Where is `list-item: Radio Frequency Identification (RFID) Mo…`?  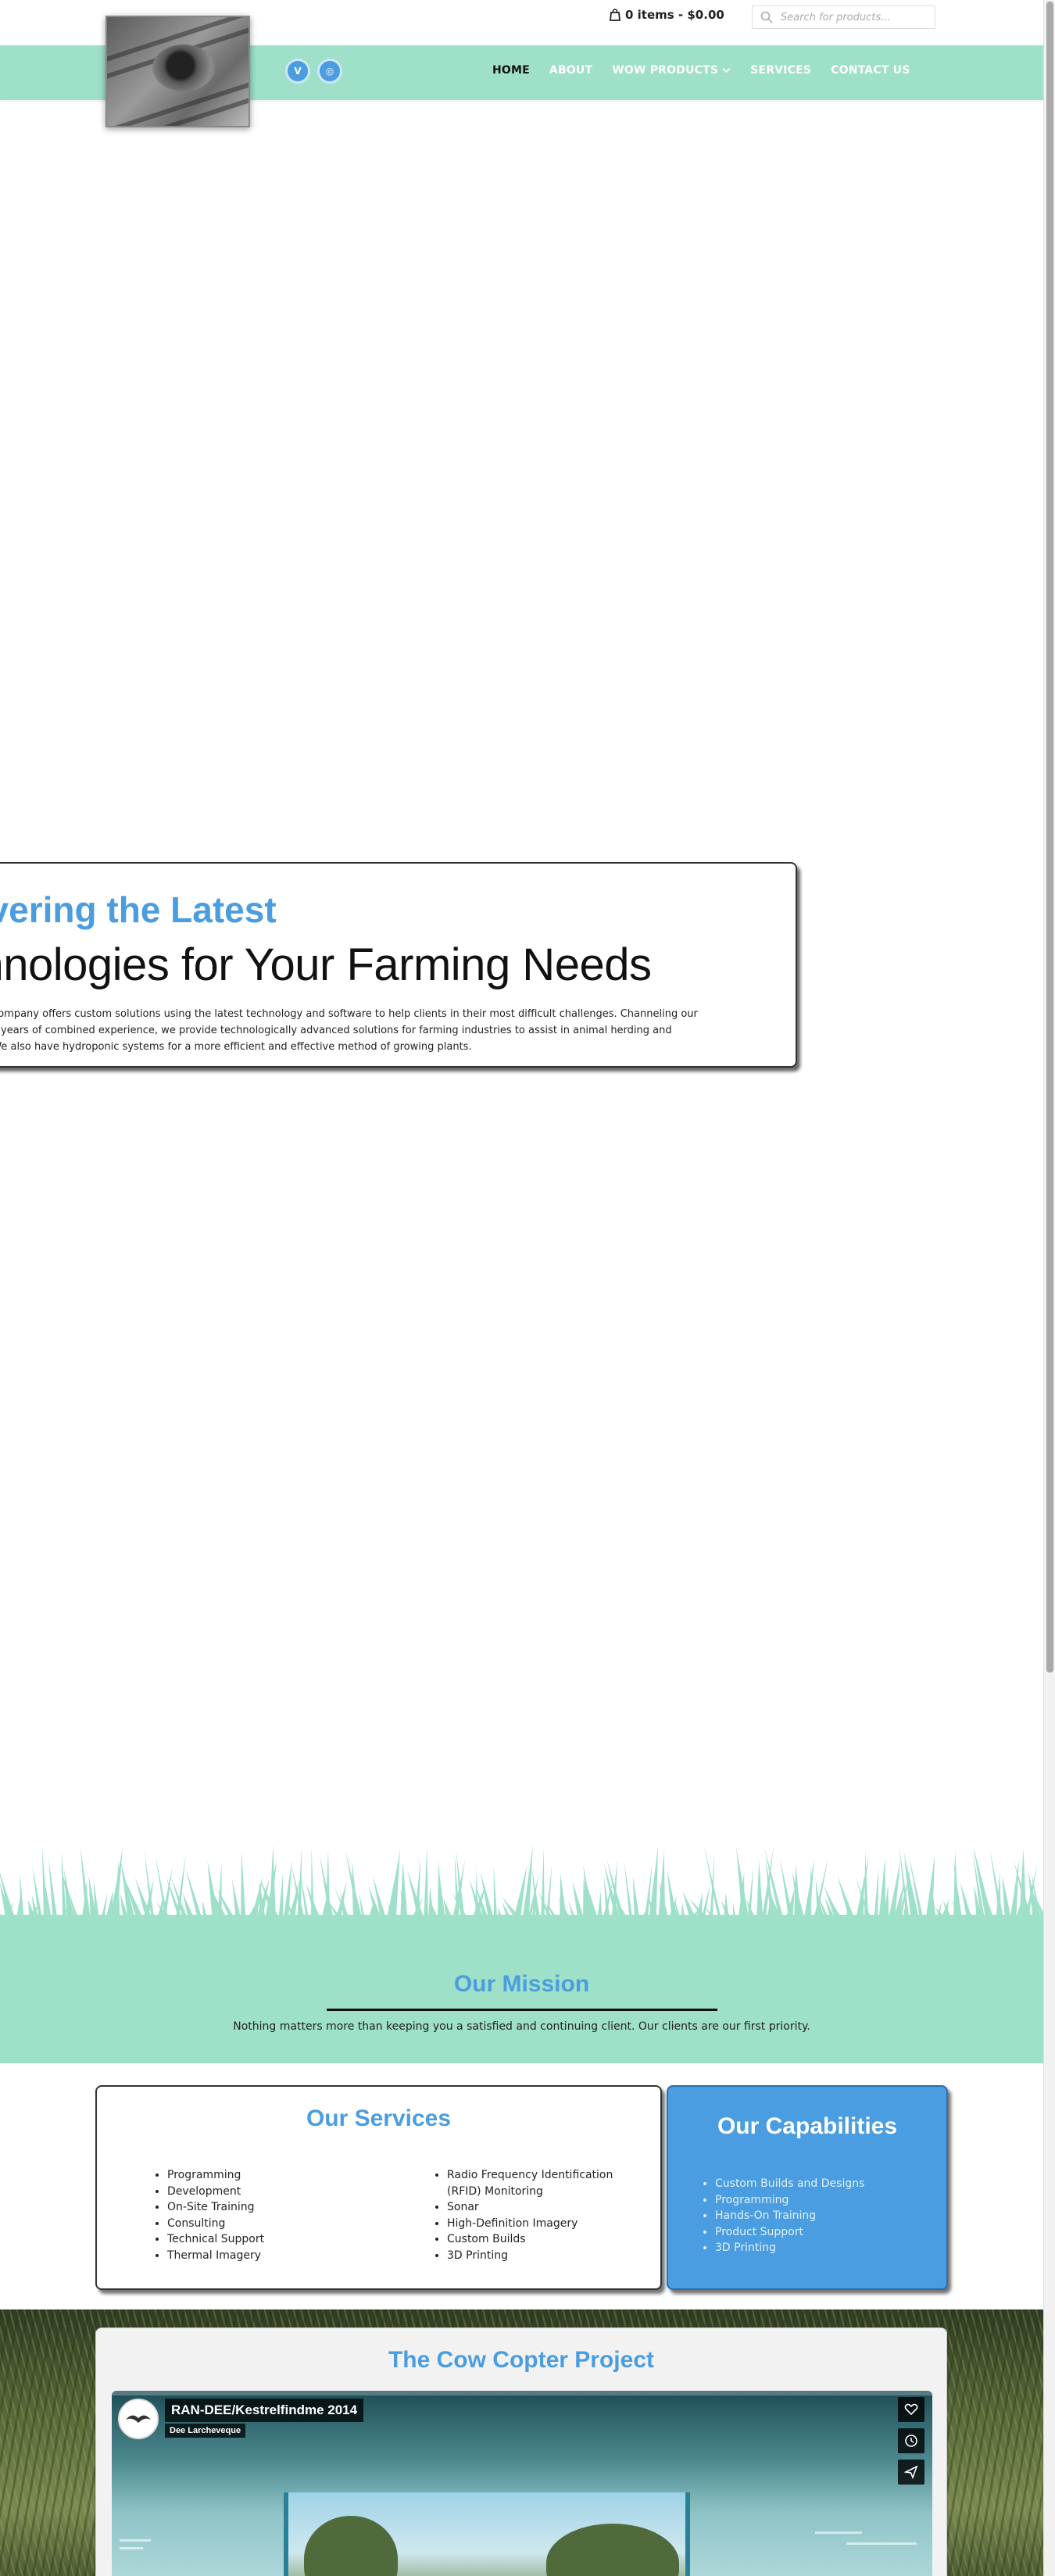 list-item: Radio Frequency Identification (RFID) Mo… is located at coordinates (541, 2183).